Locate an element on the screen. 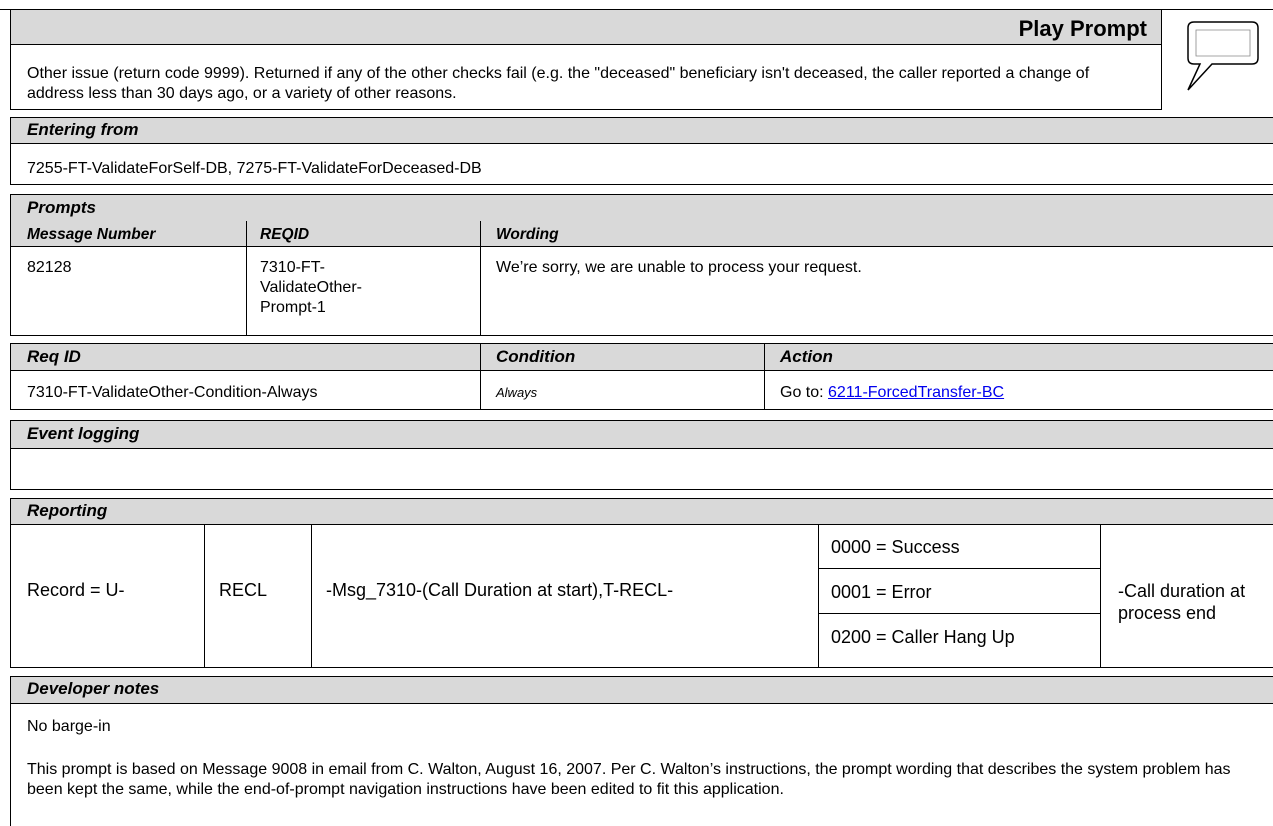  action-prefix: Go to: is located at coordinates (804, 392).